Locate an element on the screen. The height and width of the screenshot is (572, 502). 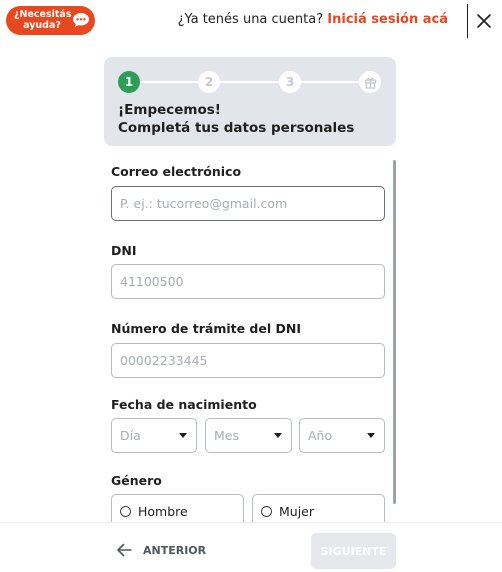
login-prompt: ¿Ya tenés una cuenta? Iniciá sesión acá is located at coordinates (313, 19).